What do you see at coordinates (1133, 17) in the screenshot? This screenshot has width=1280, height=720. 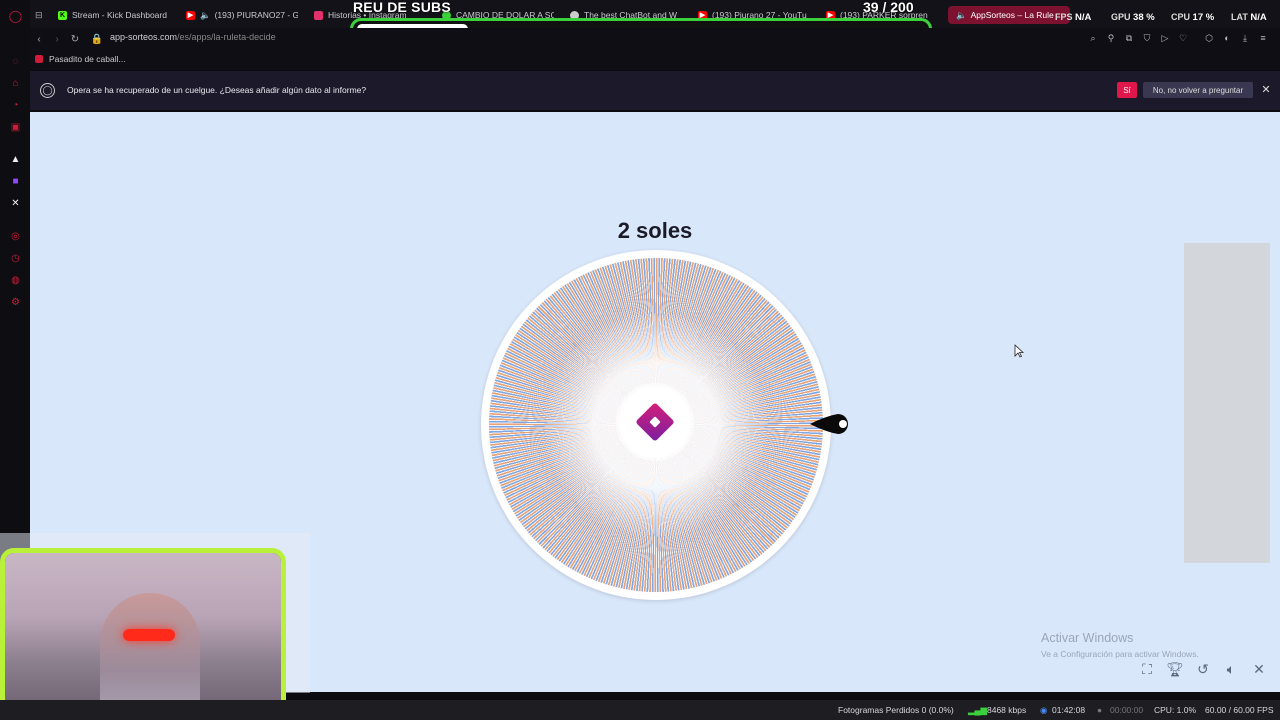 I see `gpu-readout: GPU 38 %` at bounding box center [1133, 17].